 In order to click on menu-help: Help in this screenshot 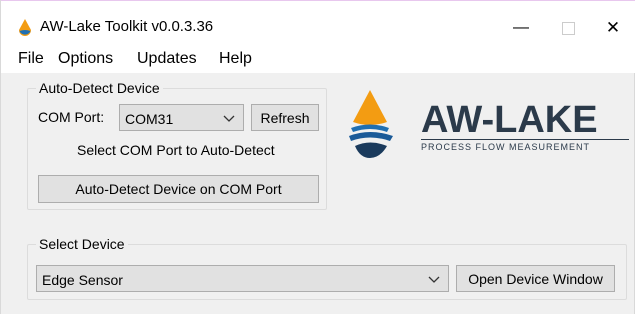, I will do `click(235, 59)`.